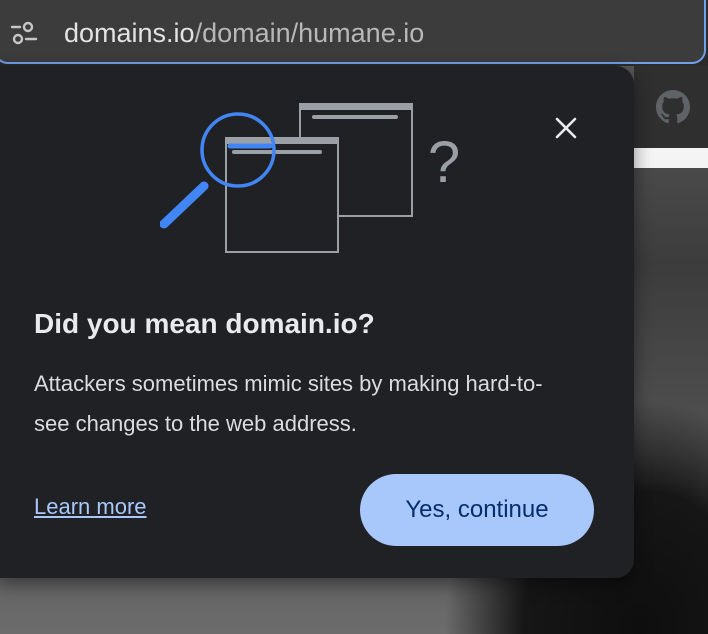 This screenshot has width=708, height=634. I want to click on background-banner, so click(671, 158).